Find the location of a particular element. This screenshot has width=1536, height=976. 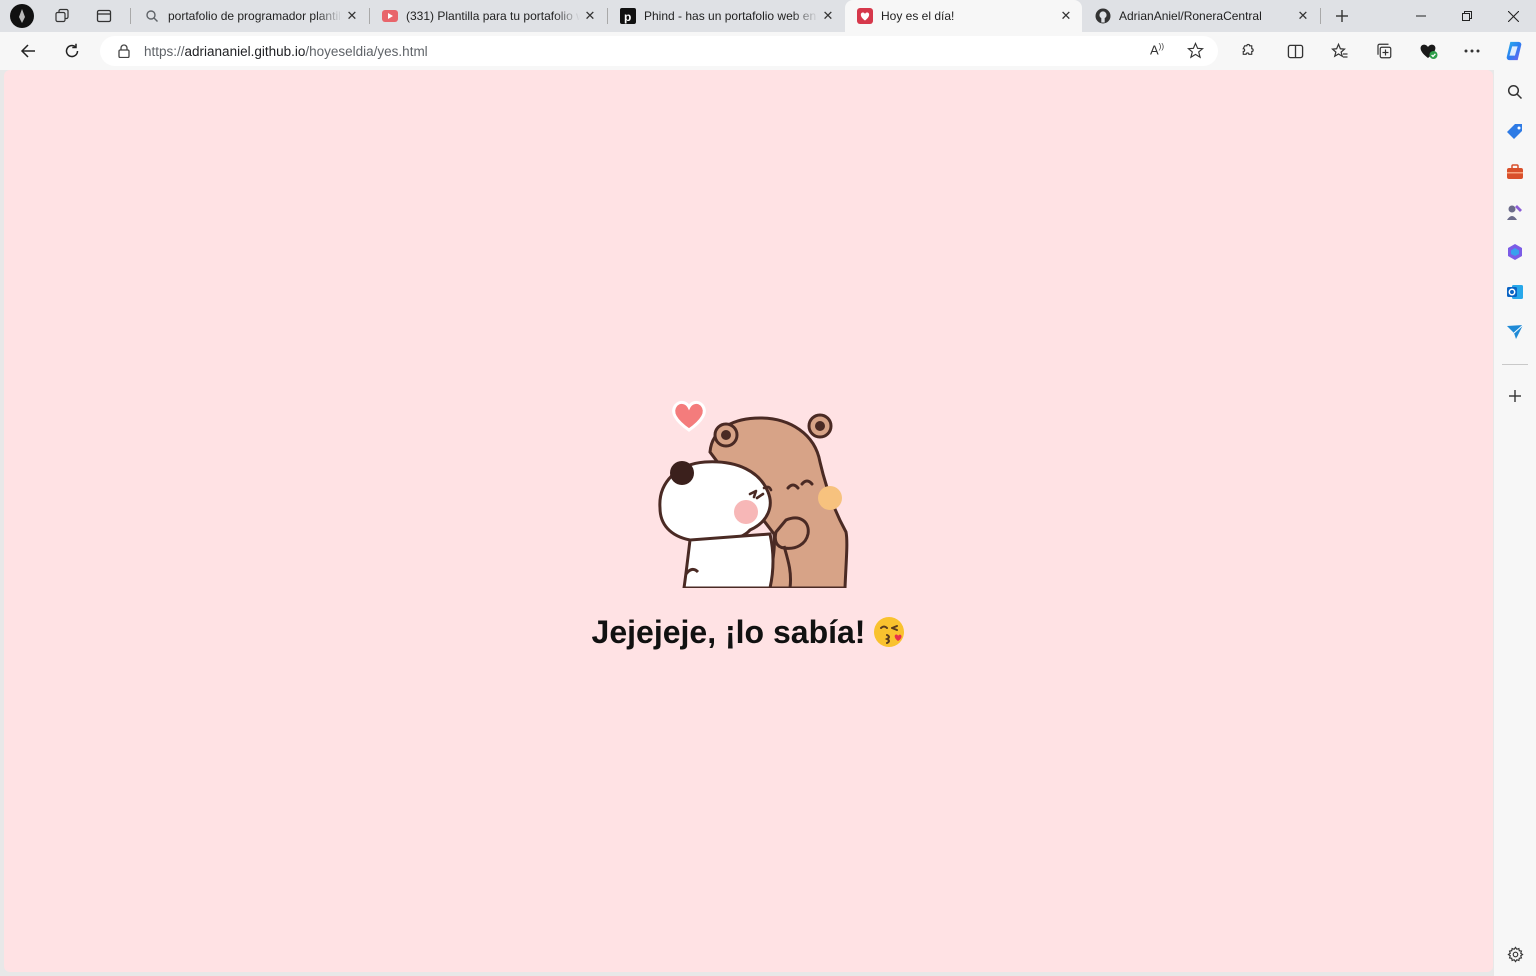

tab-active: Hoy es el día! ✕ is located at coordinates (963, 16).